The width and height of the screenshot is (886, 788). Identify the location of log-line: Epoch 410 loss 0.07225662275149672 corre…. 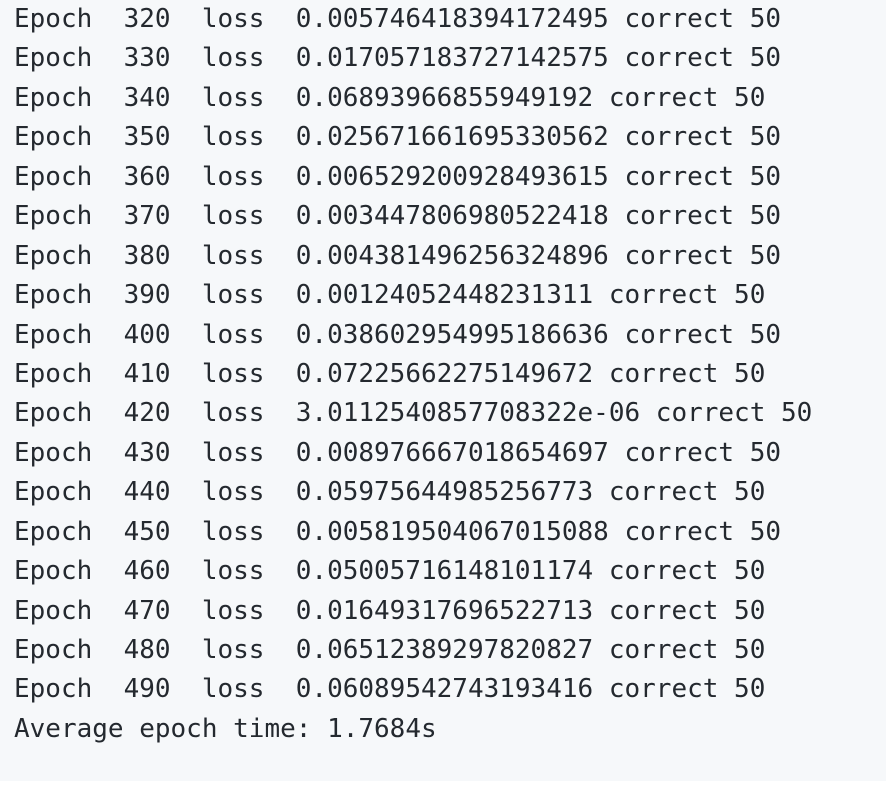
(390, 373).